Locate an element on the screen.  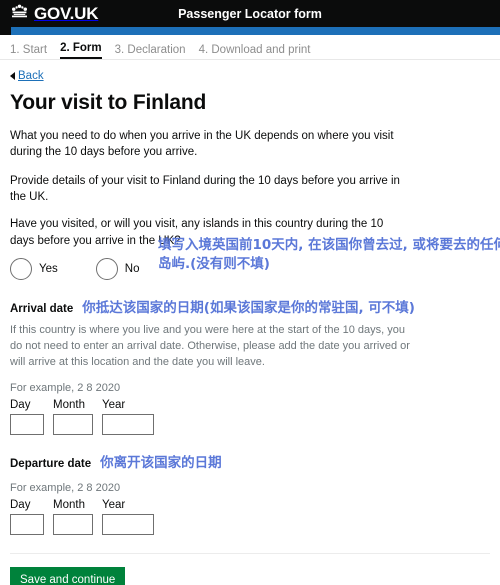
arrival-day-label: Day is located at coordinates (20, 404).